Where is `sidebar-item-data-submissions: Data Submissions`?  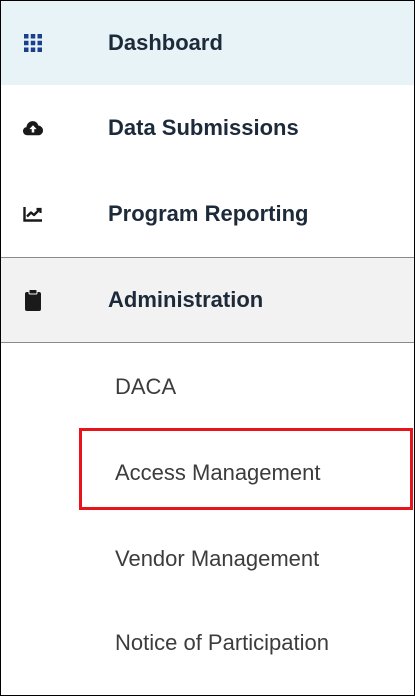
sidebar-item-data-submissions: Data Submissions is located at coordinates (207, 128).